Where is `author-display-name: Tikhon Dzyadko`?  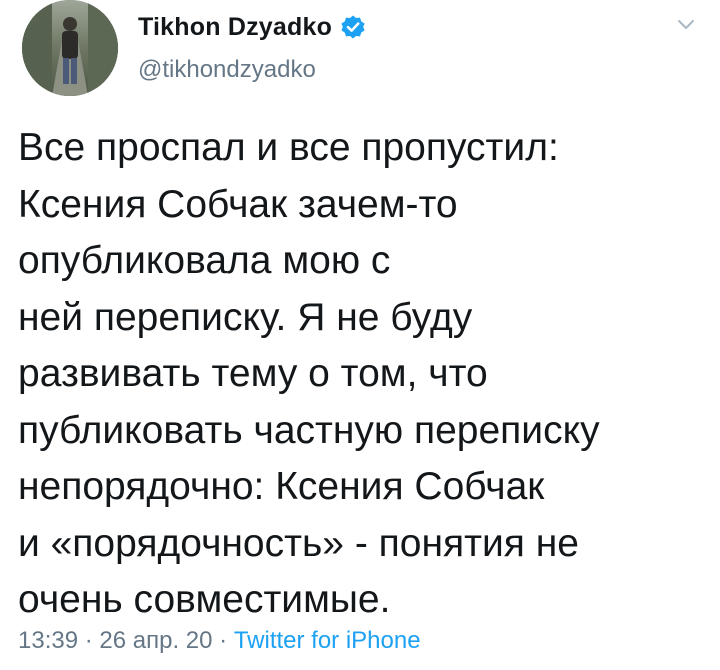 author-display-name: Tikhon Dzyadko is located at coordinates (235, 27).